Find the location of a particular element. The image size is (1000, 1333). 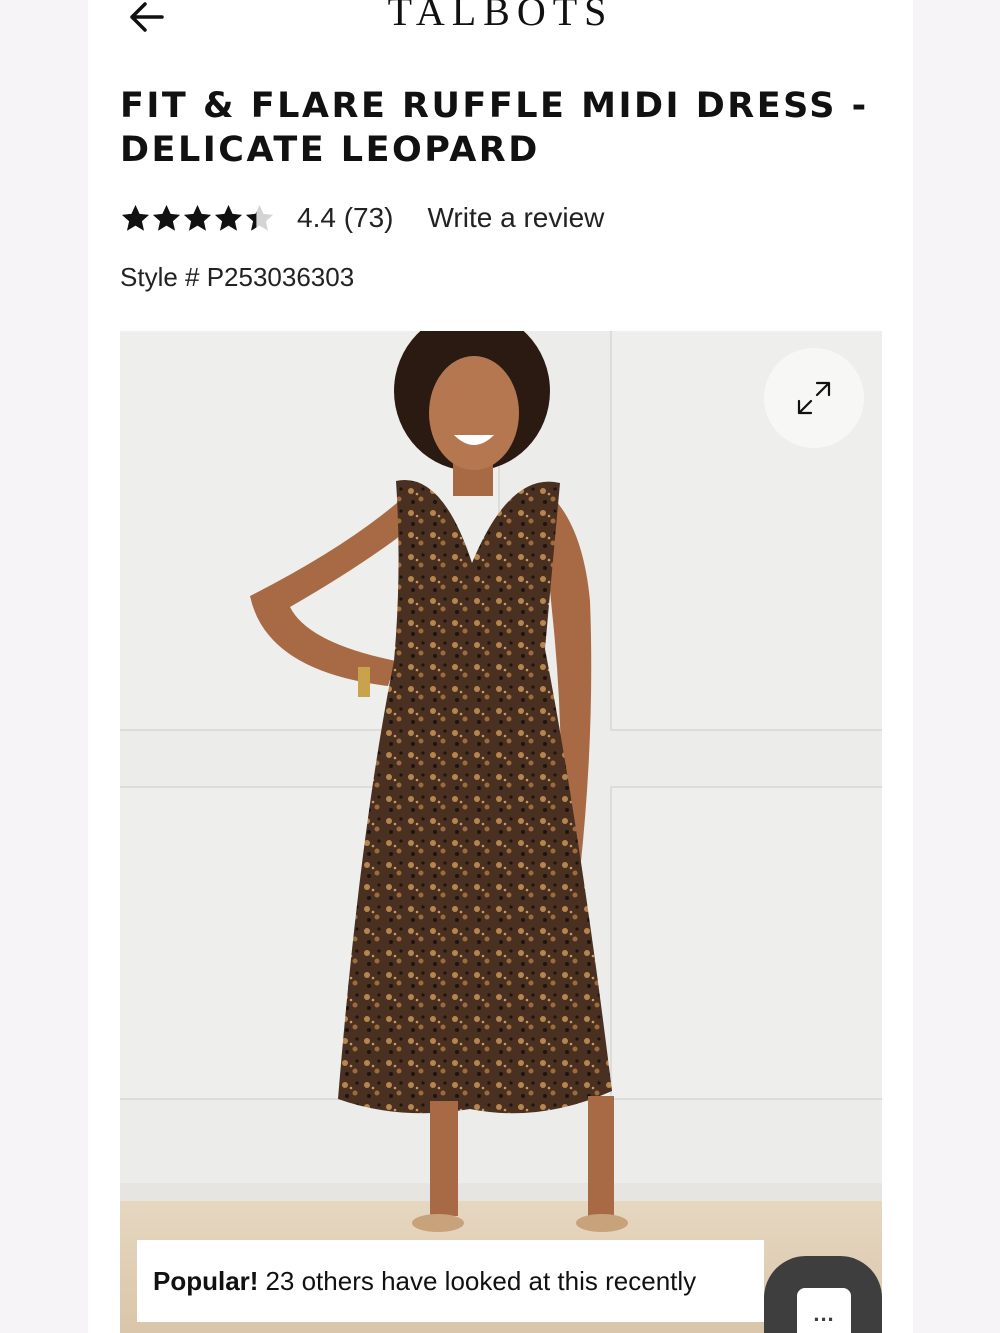

expand-image-button is located at coordinates (814, 398).